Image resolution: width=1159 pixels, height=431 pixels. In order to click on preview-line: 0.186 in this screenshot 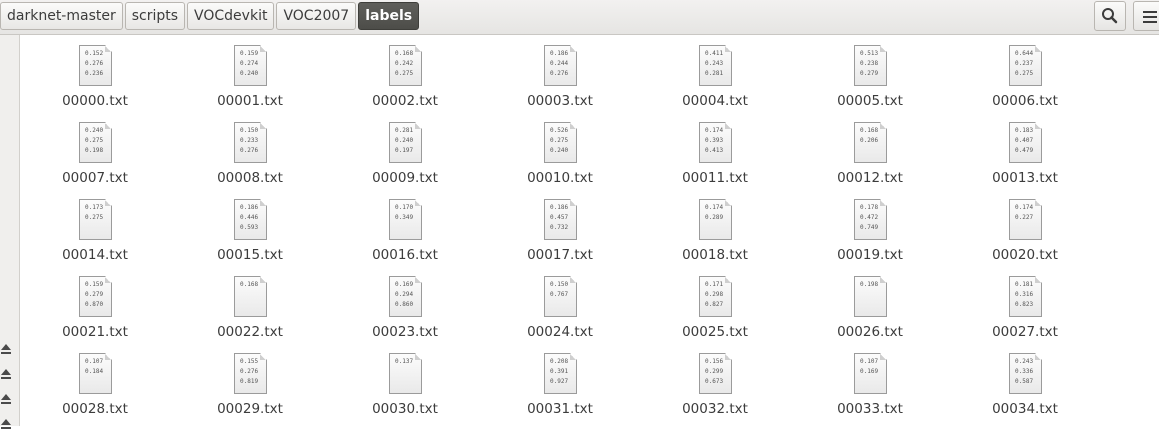, I will do `click(559, 53)`.